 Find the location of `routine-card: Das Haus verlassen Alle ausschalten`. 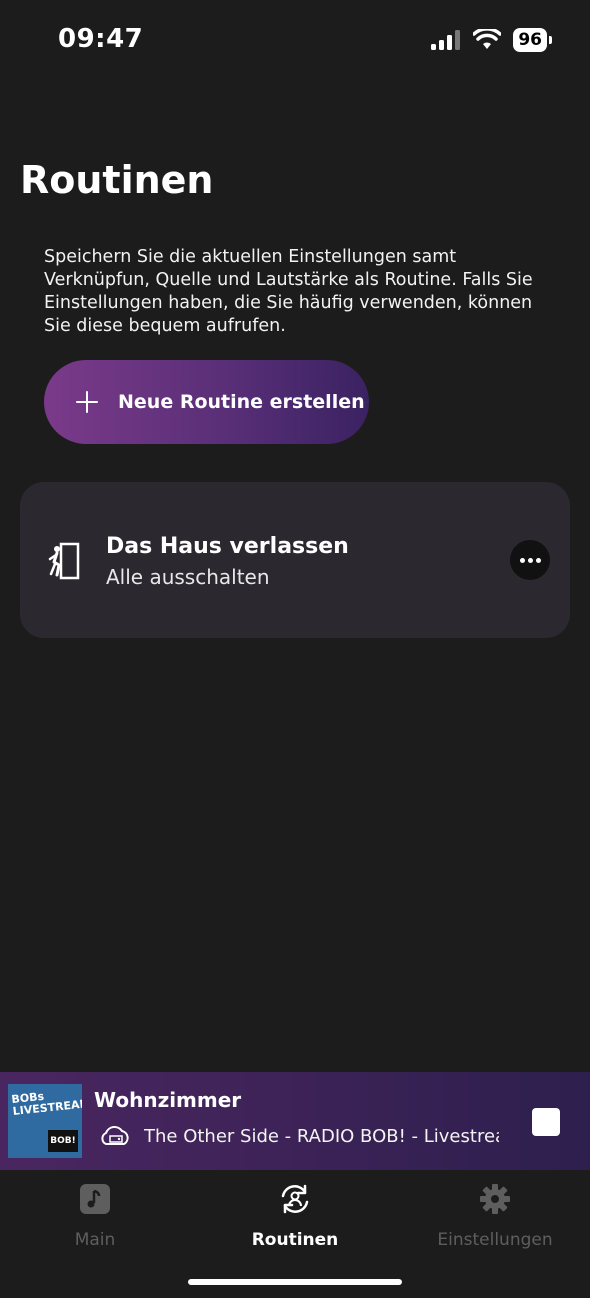

routine-card: Das Haus verlassen Alle ausschalten is located at coordinates (295, 560).